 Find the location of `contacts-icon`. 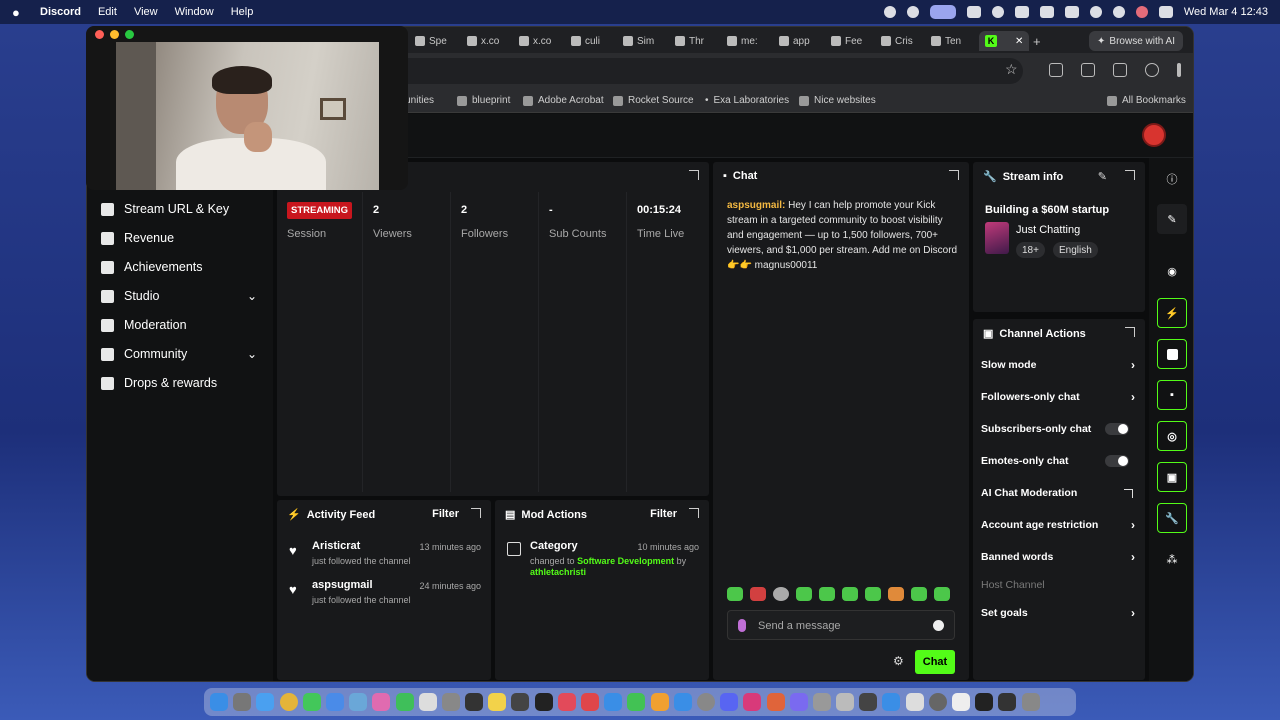

contacts-icon is located at coordinates (450, 702).